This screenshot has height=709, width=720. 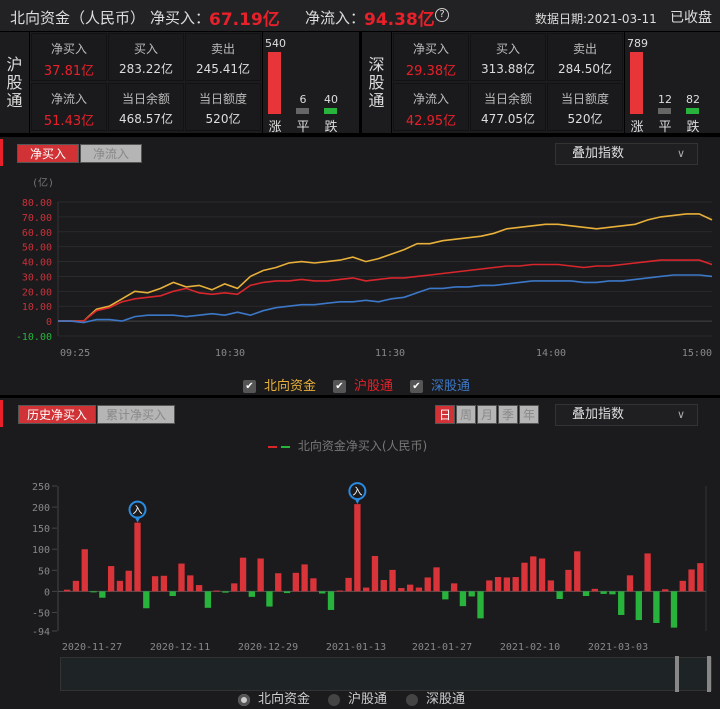 I want to click on sz-buy-cell: 买入 313.88亿, so click(x=508, y=57).